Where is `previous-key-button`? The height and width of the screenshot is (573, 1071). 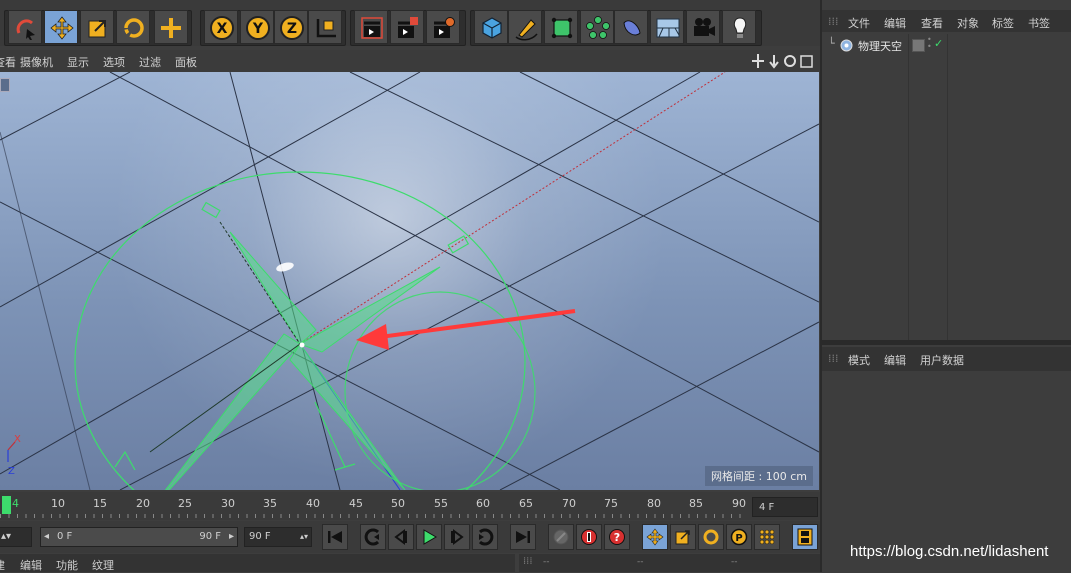 previous-key-button is located at coordinates (373, 537).